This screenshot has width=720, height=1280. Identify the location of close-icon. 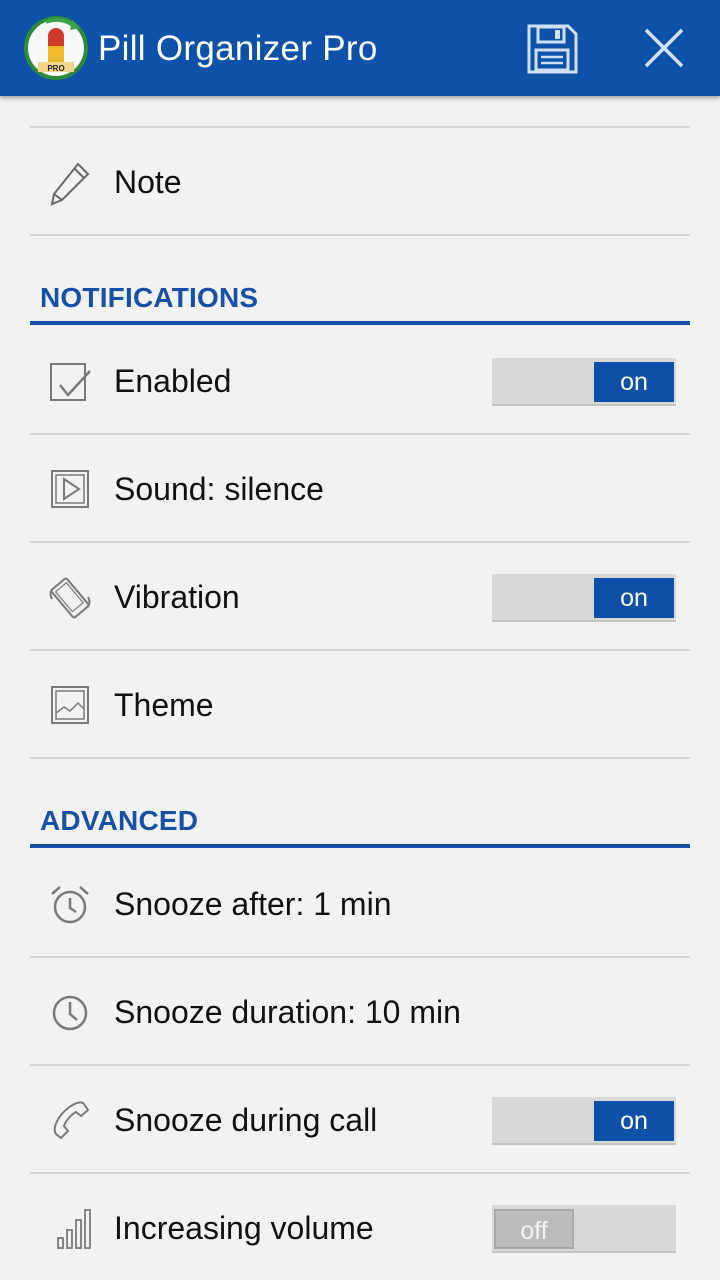
(664, 49).